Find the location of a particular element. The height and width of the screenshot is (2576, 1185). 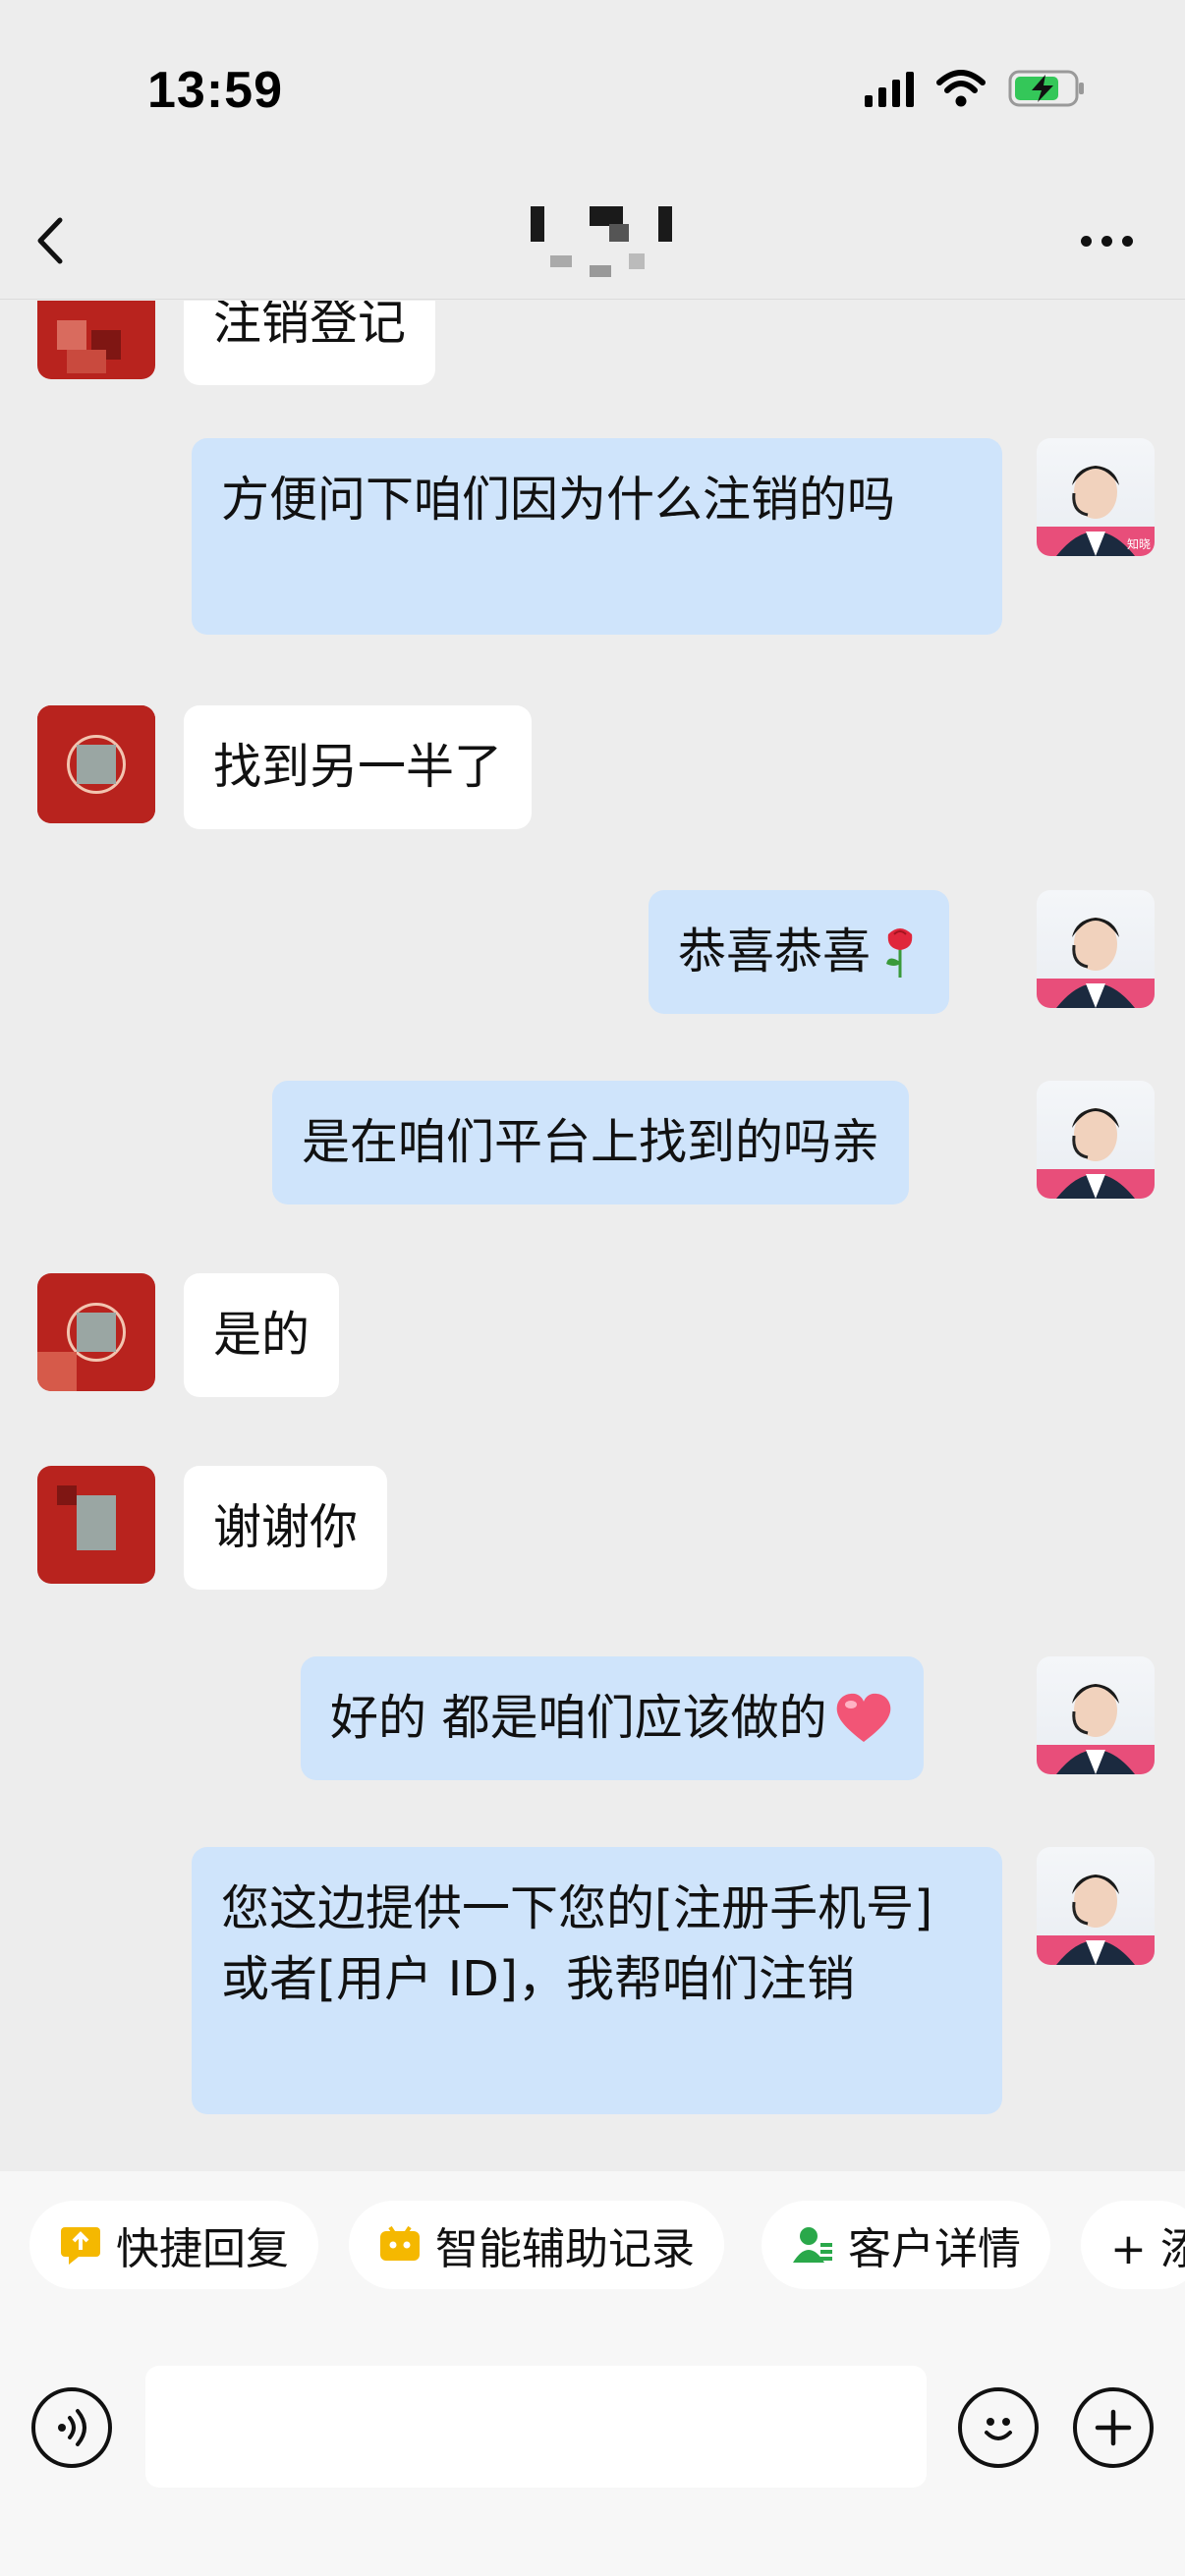

status-bar: 13:59 is located at coordinates (592, 93).